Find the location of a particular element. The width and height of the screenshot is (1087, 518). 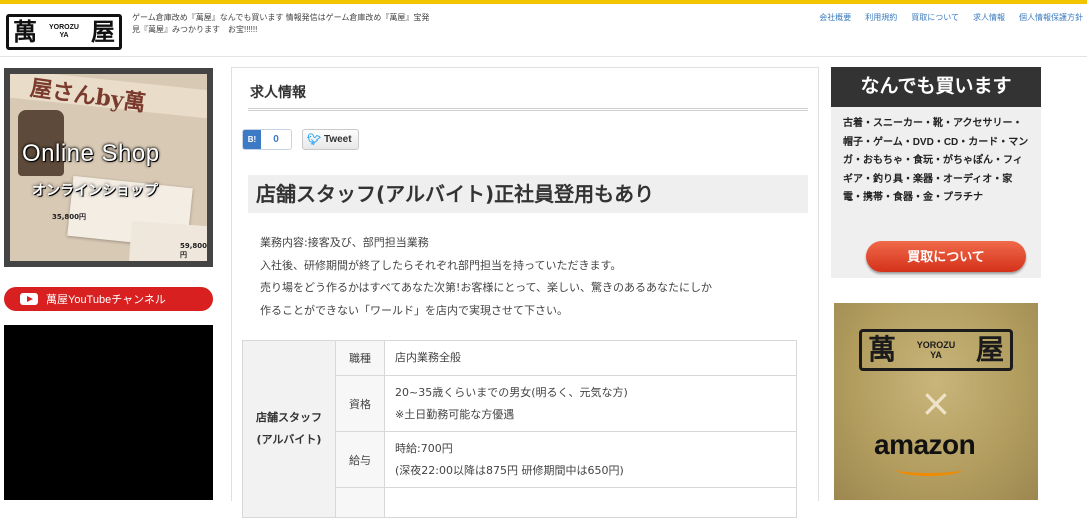

nav-recruit: 求人情報 is located at coordinates (989, 17).